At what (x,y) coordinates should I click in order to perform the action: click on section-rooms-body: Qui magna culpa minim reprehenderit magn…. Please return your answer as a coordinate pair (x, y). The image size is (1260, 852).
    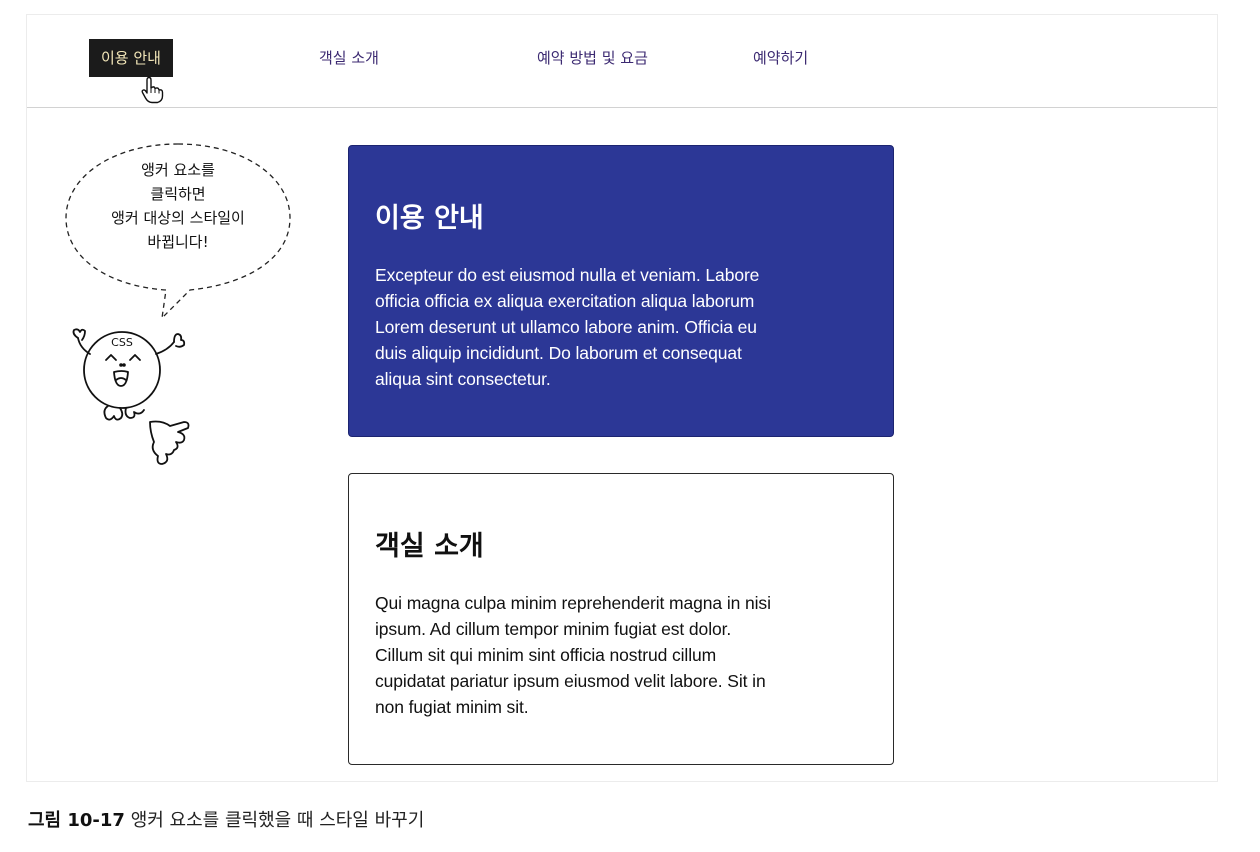
    Looking at the image, I should click on (621, 655).